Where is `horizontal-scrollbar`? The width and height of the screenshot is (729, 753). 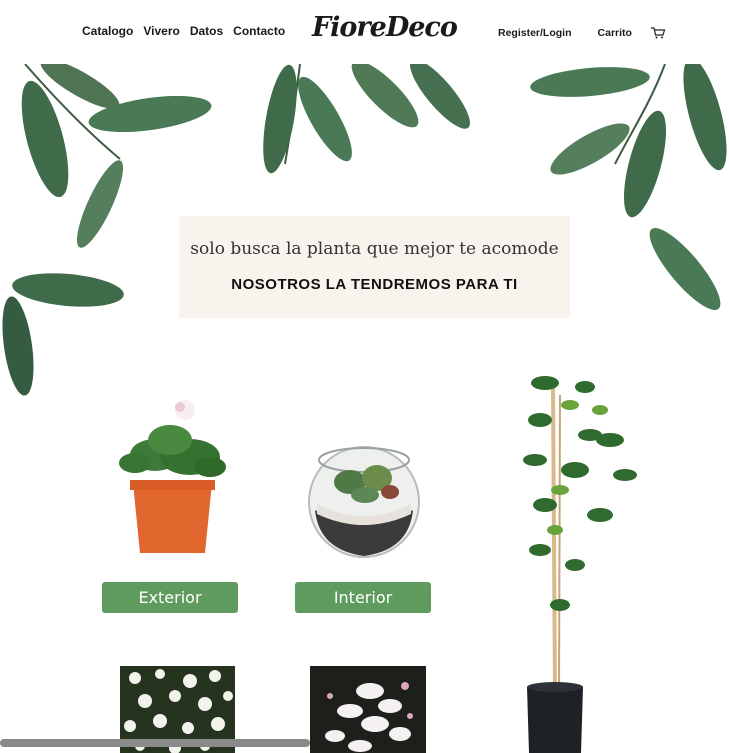 horizontal-scrollbar is located at coordinates (155, 743).